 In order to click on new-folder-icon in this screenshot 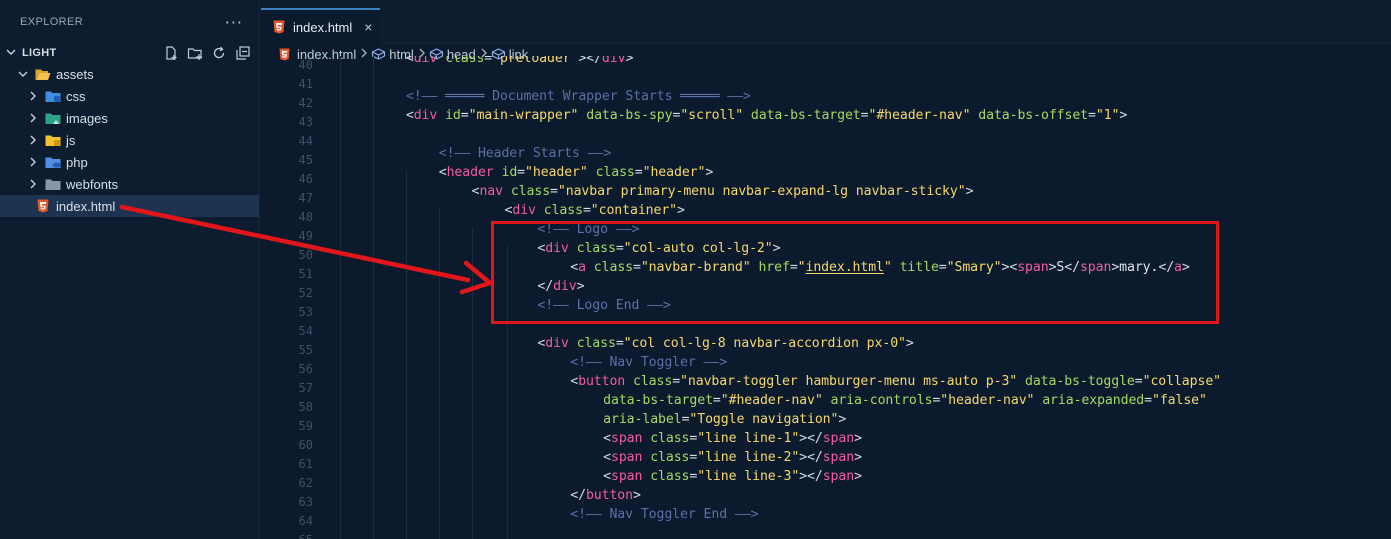, I will do `click(195, 53)`.